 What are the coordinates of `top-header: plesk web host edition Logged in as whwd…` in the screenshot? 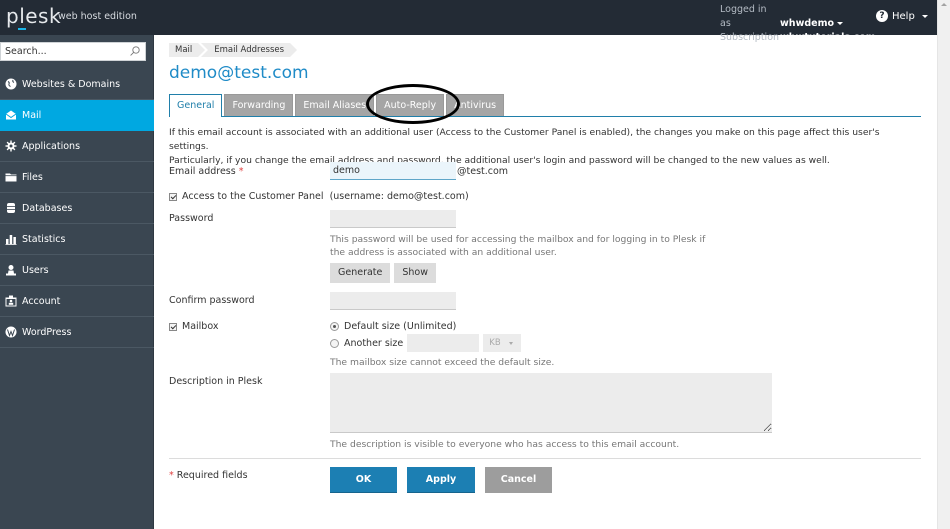 It's located at (468, 21).